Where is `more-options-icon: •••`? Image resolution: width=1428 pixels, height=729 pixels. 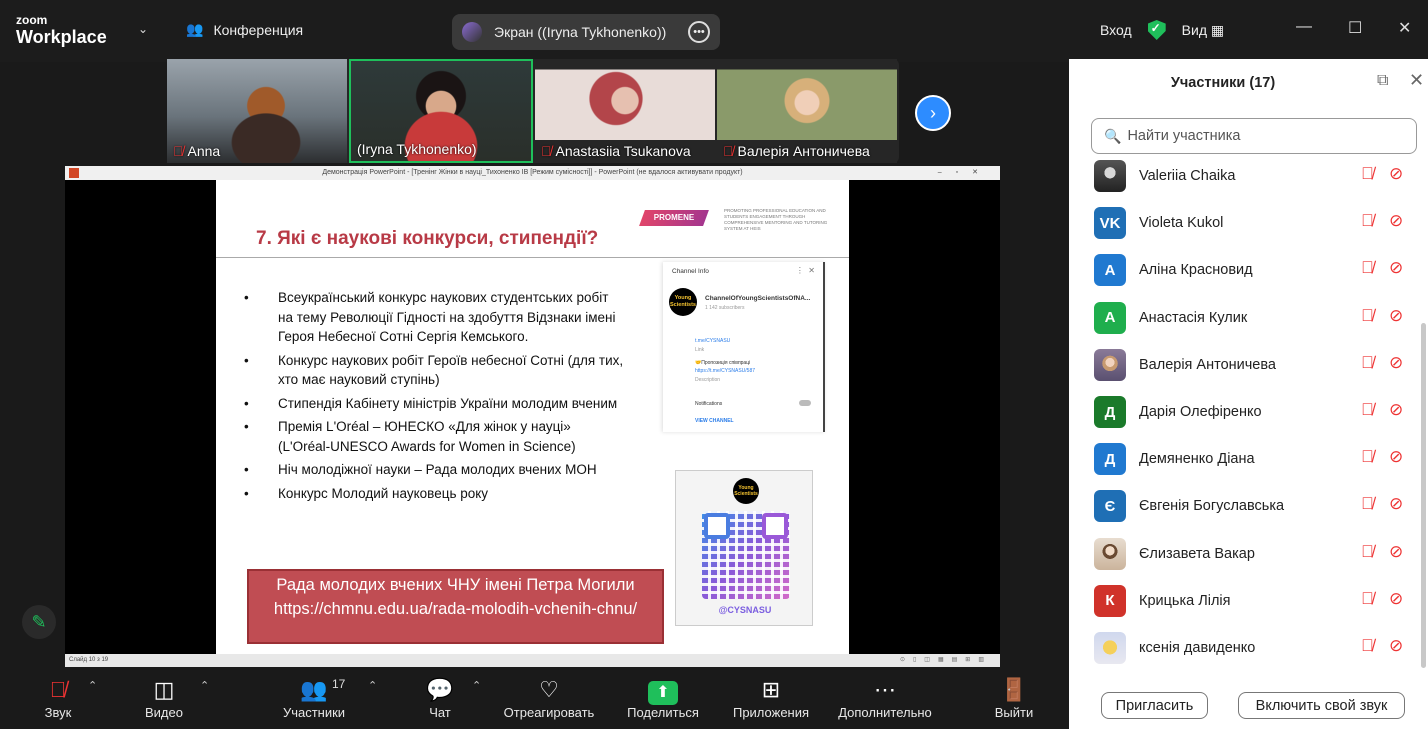
more-options-icon: ••• is located at coordinates (699, 32).